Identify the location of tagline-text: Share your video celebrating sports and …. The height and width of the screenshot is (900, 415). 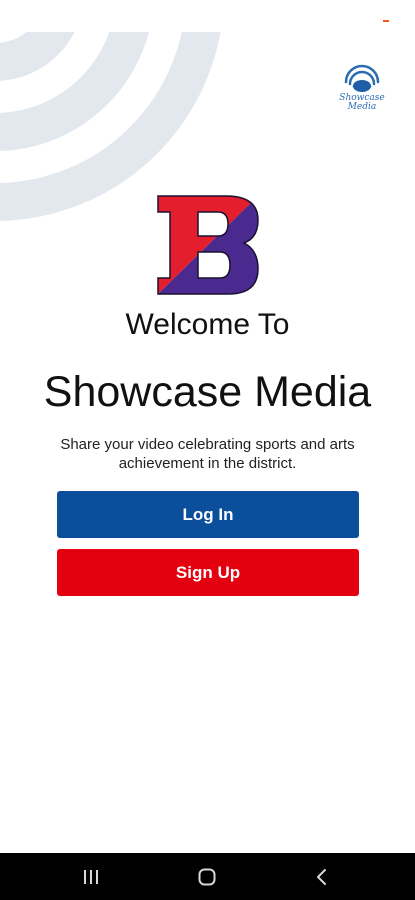
(207, 454).